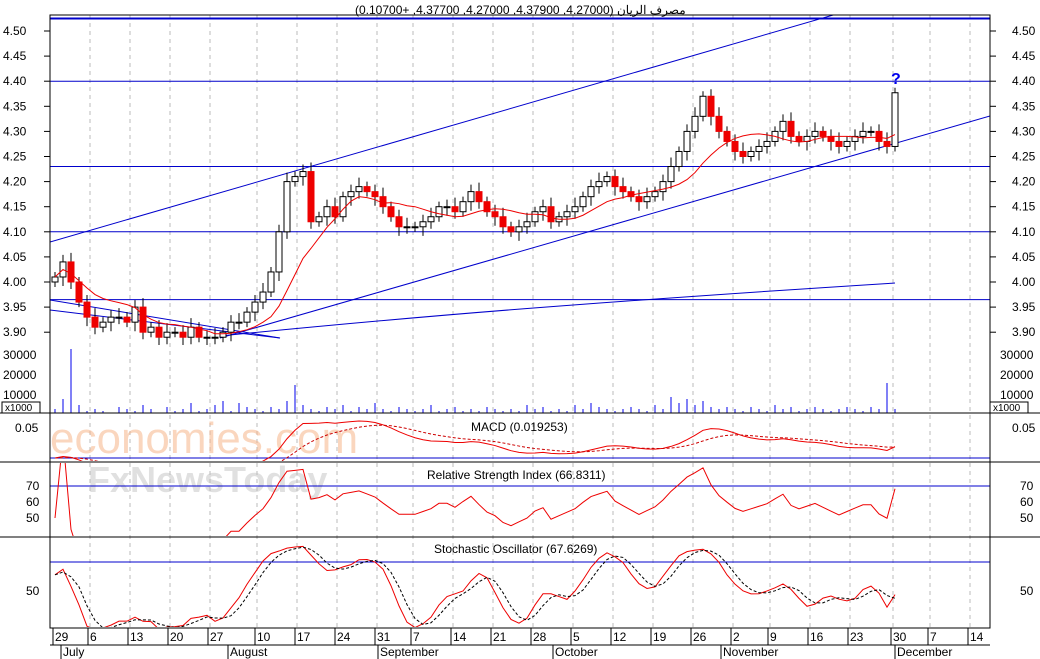 This screenshot has height=659, width=1040. I want to click on stochastic-title: Stochastic Oscillator (67.6269), so click(515, 549).